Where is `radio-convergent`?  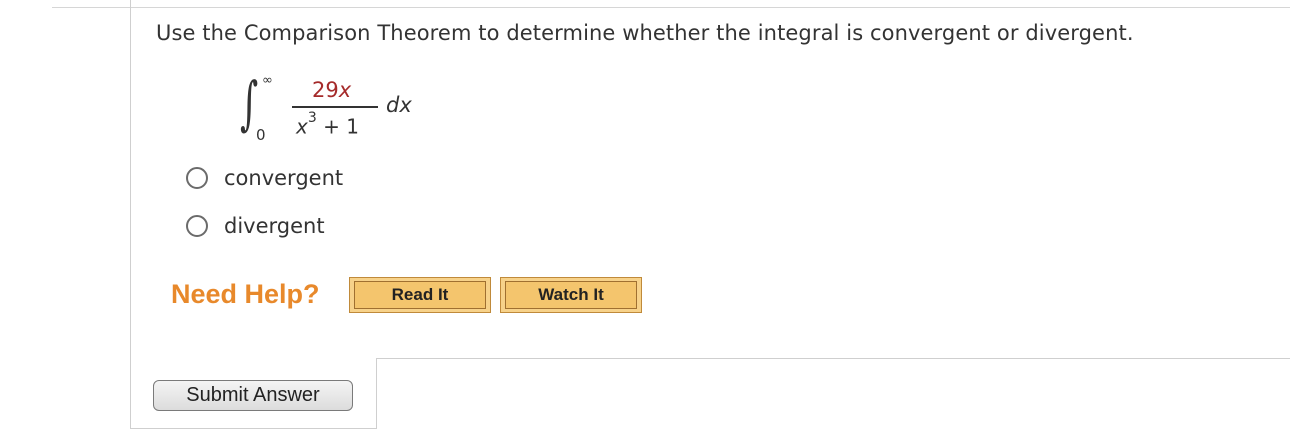 radio-convergent is located at coordinates (197, 178).